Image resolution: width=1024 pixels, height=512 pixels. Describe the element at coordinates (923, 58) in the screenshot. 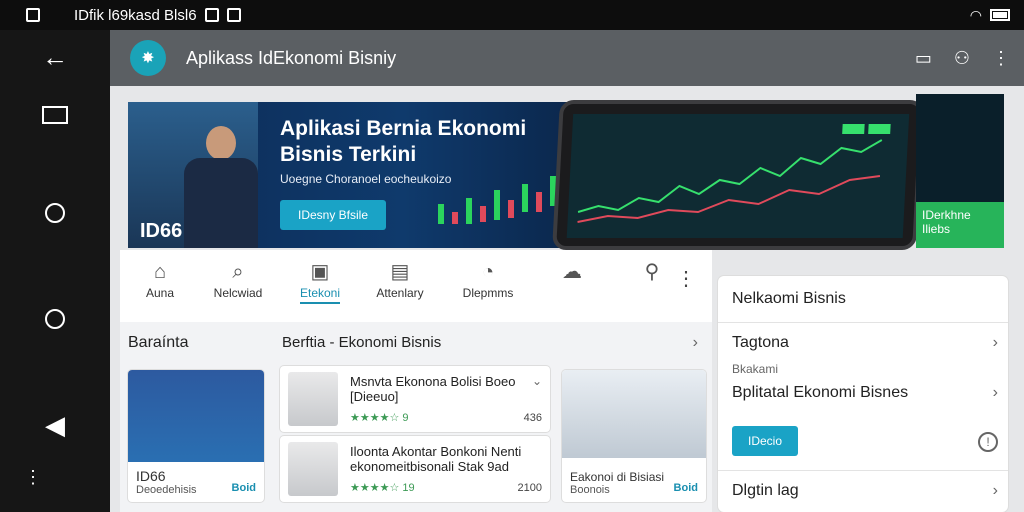

I see `cast-icon: ▭` at that location.